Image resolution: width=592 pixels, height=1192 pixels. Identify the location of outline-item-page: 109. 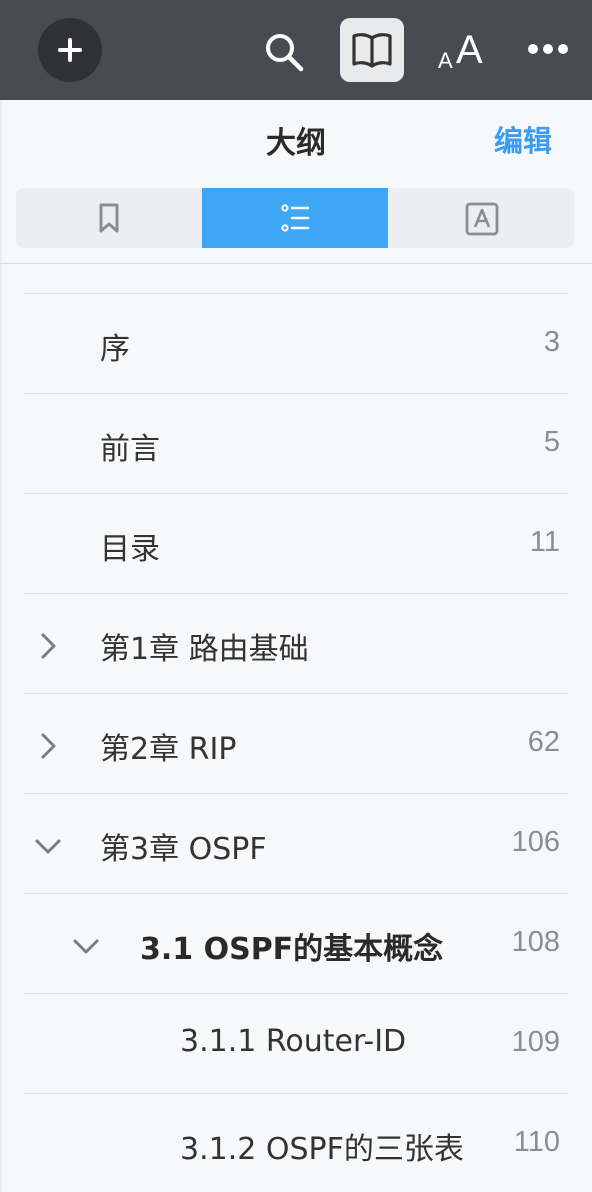
(535, 1042).